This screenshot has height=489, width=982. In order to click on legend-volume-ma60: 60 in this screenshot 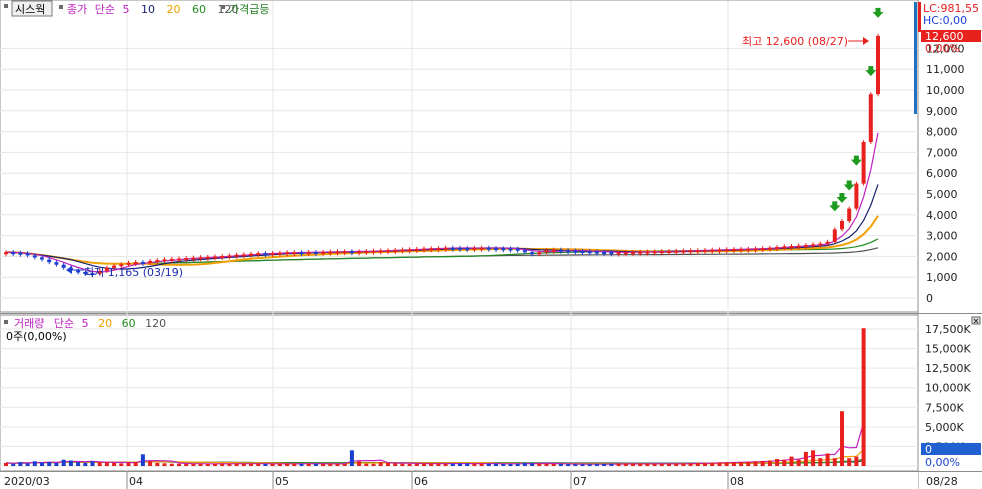, I will do `click(129, 323)`.